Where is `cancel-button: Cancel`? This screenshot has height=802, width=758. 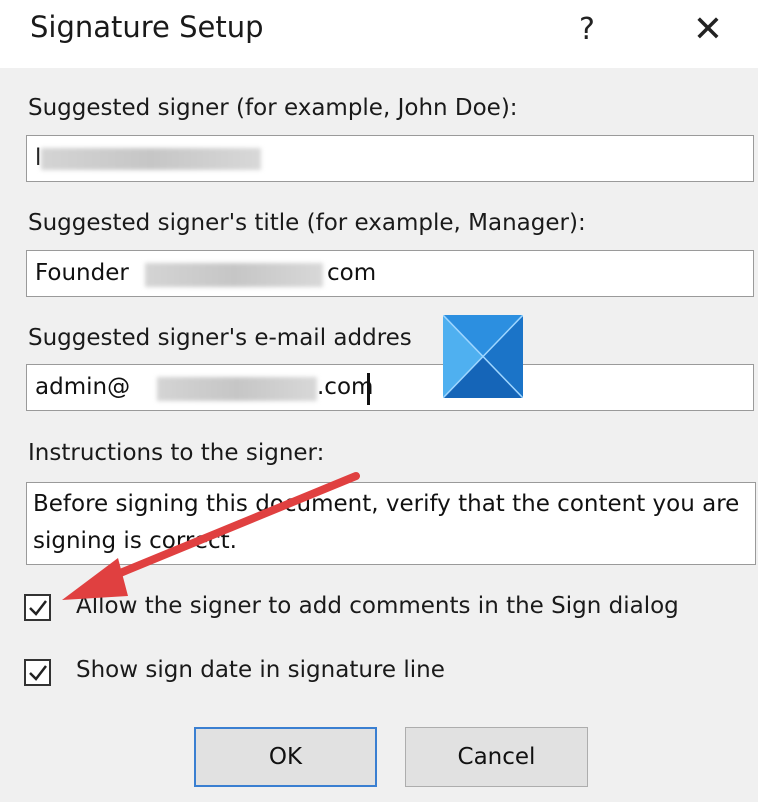
cancel-button: Cancel is located at coordinates (496, 757).